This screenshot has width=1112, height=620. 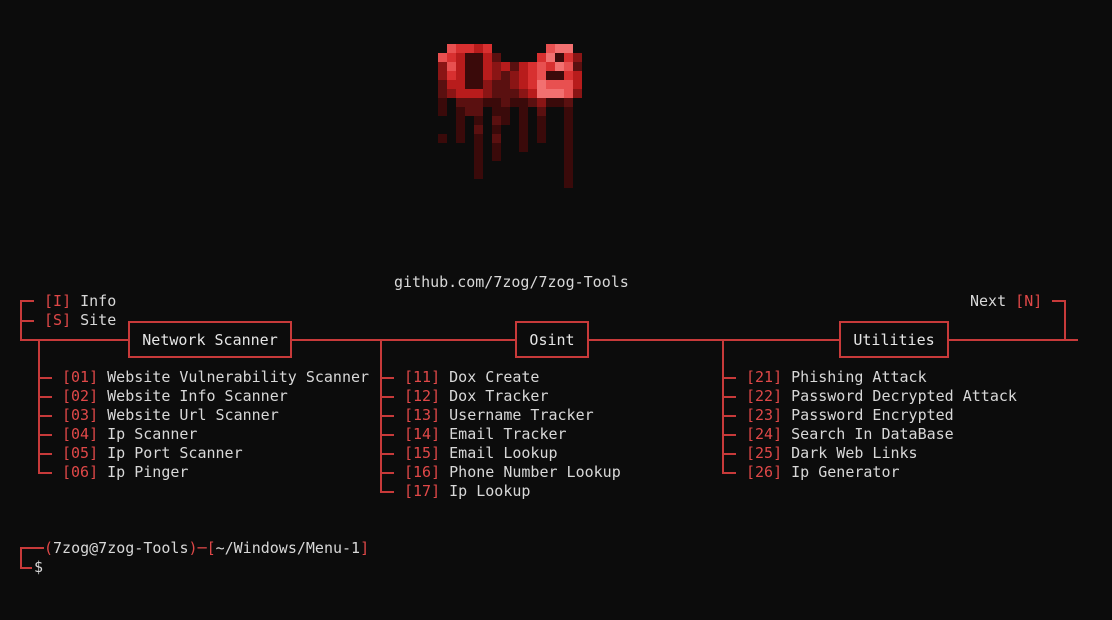 What do you see at coordinates (80, 453) in the screenshot?
I see `menu-item-number: 05` at bounding box center [80, 453].